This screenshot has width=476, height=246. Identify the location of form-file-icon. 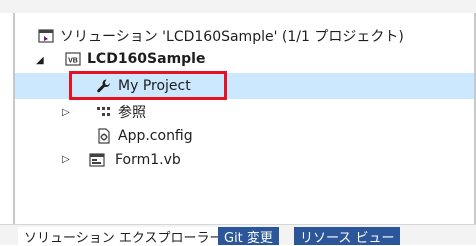
(97, 160).